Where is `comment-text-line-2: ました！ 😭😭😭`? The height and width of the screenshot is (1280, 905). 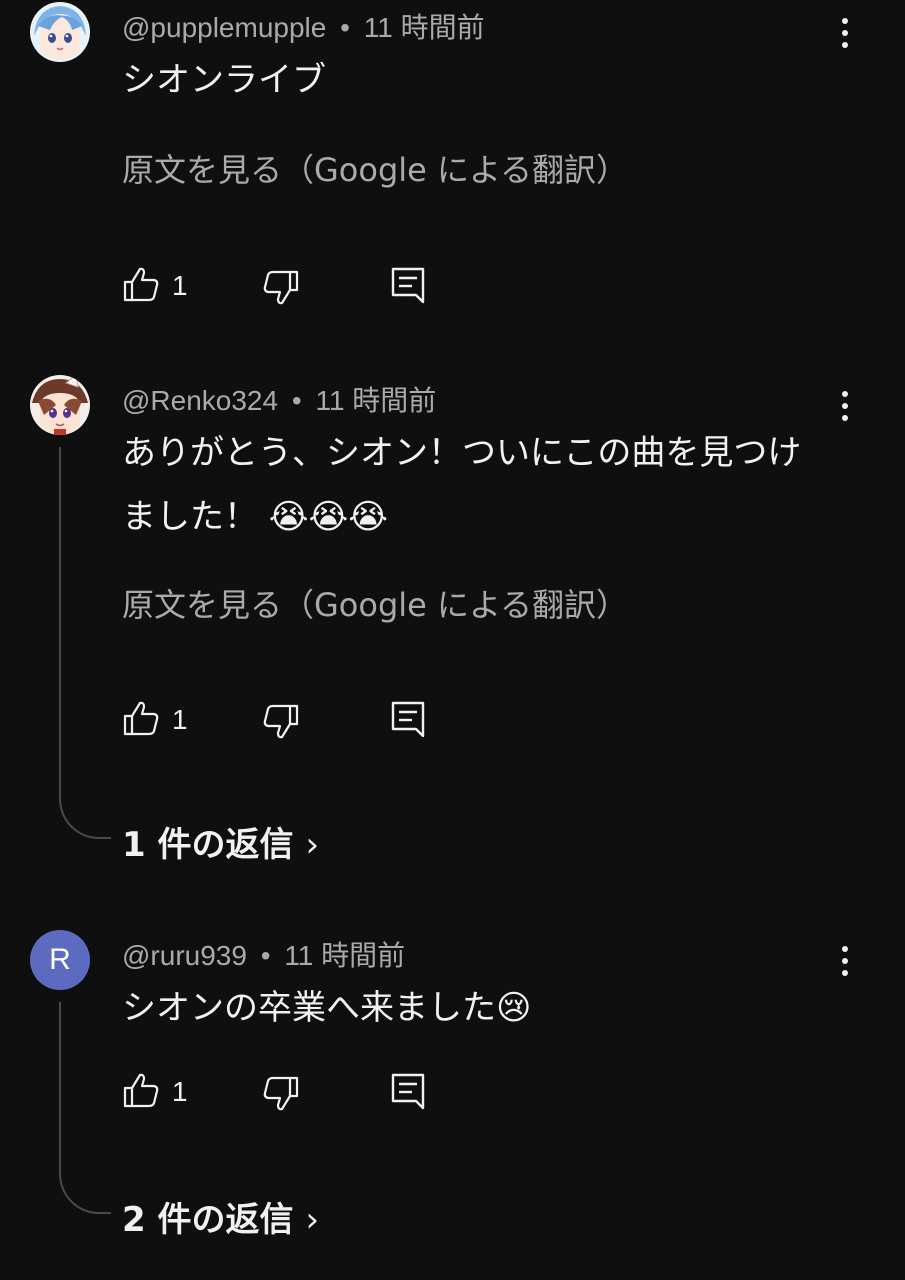 comment-text-line-2: ました！ 😭😭😭 is located at coordinates (255, 517).